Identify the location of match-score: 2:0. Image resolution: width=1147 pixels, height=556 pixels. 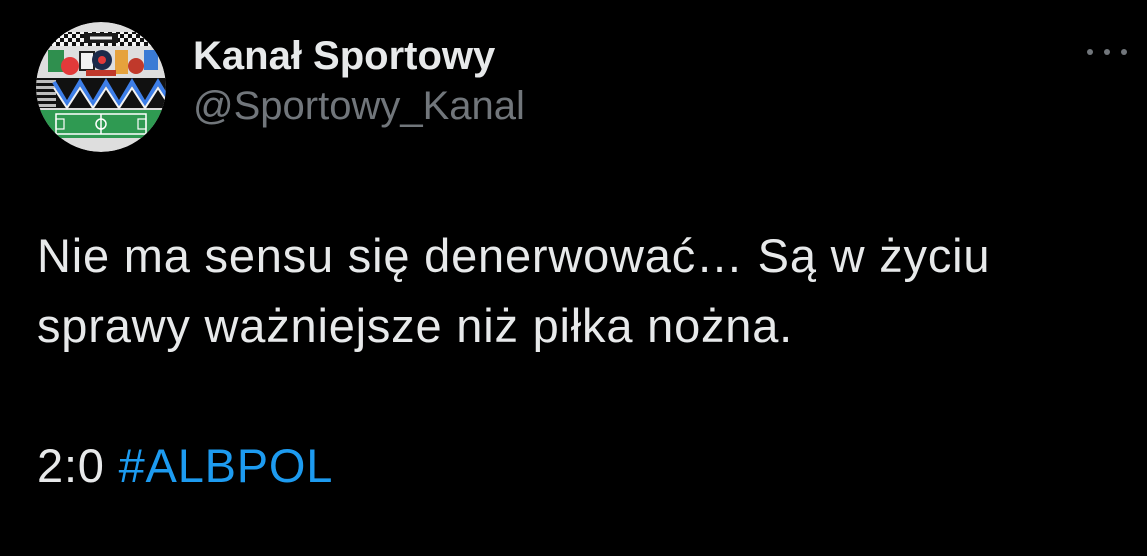
(71, 465).